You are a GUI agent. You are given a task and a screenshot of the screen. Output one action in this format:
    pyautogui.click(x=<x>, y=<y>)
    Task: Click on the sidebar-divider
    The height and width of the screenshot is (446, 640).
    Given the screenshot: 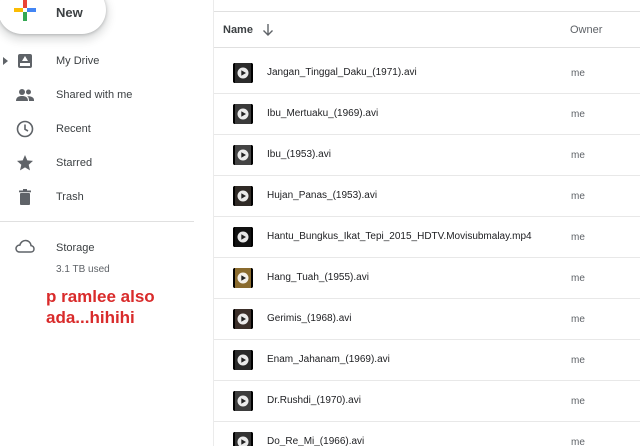 What is the action you would take?
    pyautogui.click(x=97, y=221)
    